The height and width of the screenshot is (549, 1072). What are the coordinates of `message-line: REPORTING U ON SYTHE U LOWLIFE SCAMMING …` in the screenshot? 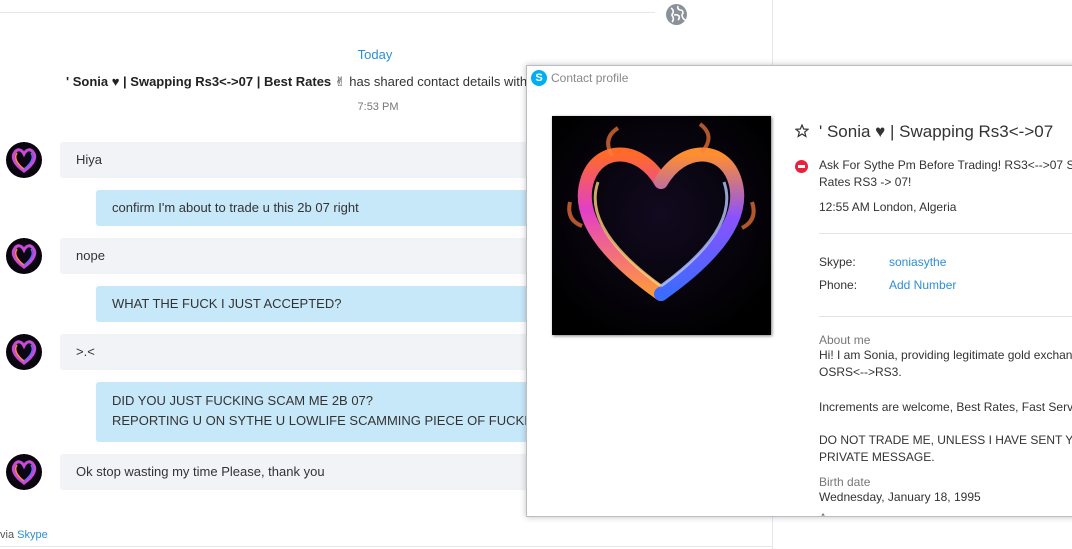 It's located at (324, 420).